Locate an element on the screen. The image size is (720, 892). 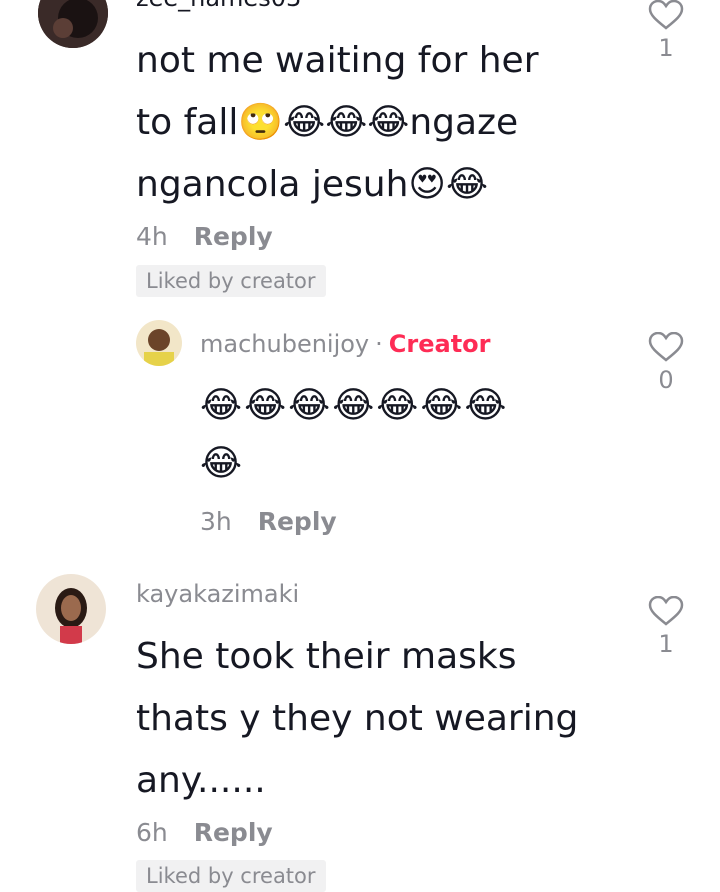
comment-meta: 6h Reply is located at coordinates (204, 832).